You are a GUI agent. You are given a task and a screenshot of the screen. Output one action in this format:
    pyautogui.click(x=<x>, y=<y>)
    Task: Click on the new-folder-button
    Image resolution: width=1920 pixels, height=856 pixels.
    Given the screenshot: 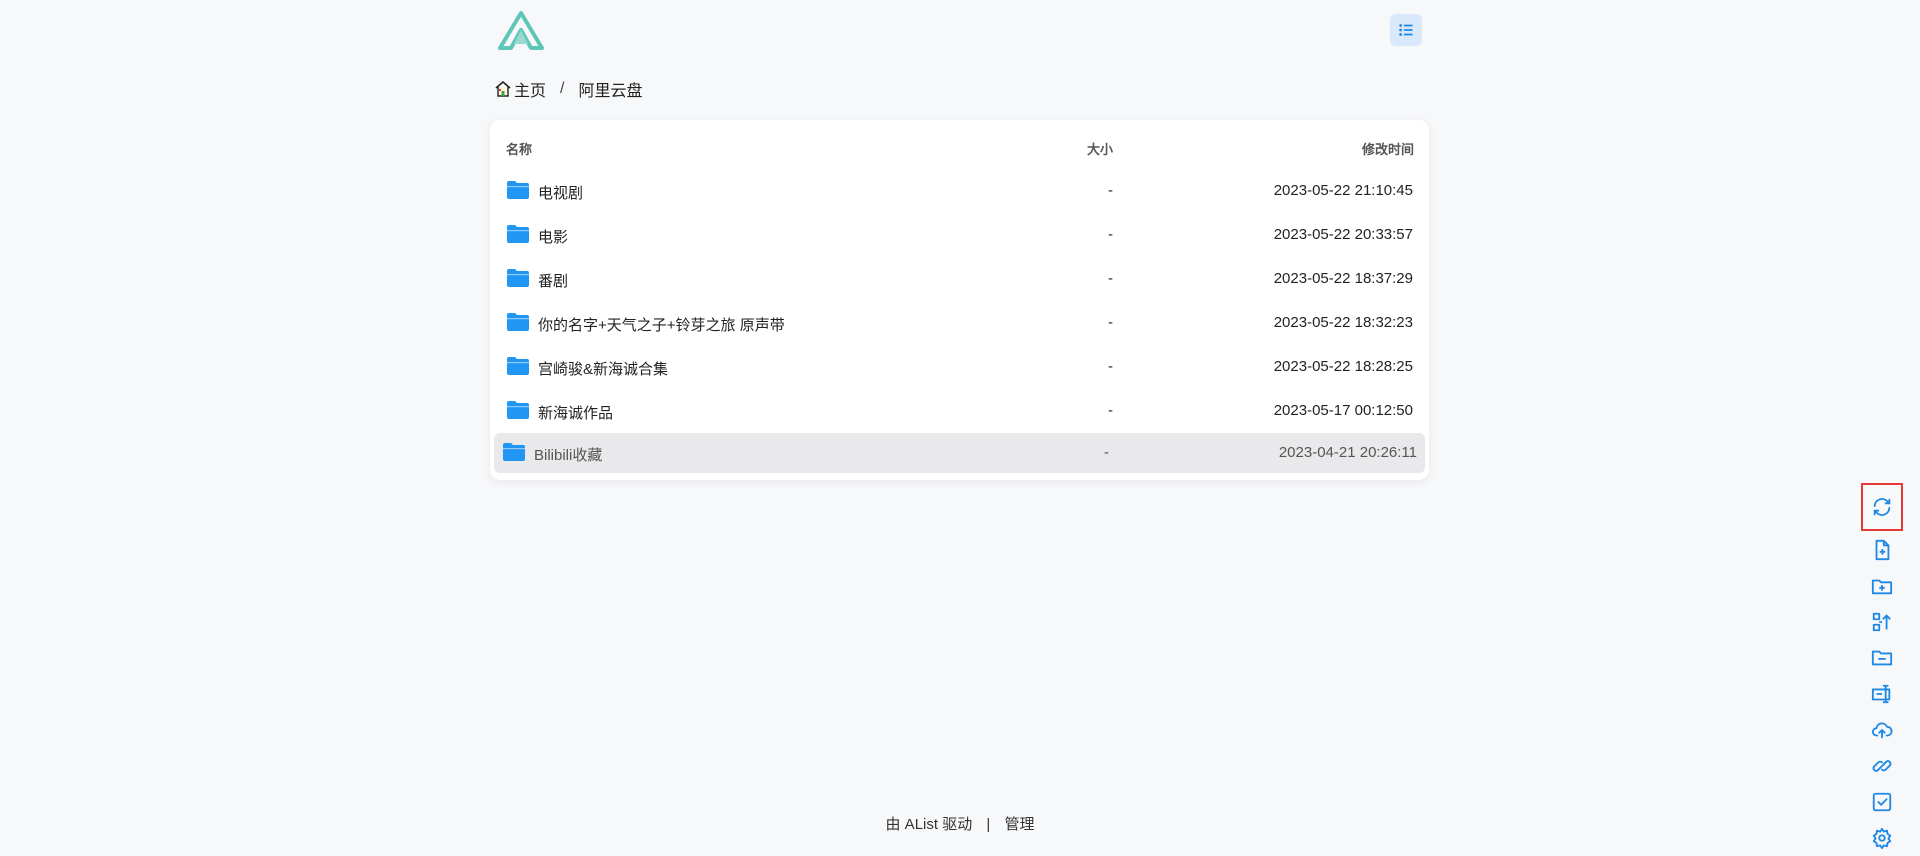 What is the action you would take?
    pyautogui.click(x=1882, y=586)
    